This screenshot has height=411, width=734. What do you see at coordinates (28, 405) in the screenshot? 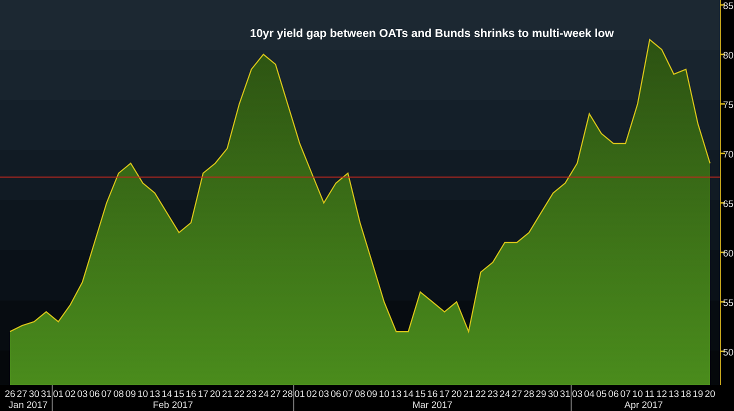
I see `month-label: Jan 2017` at bounding box center [28, 405].